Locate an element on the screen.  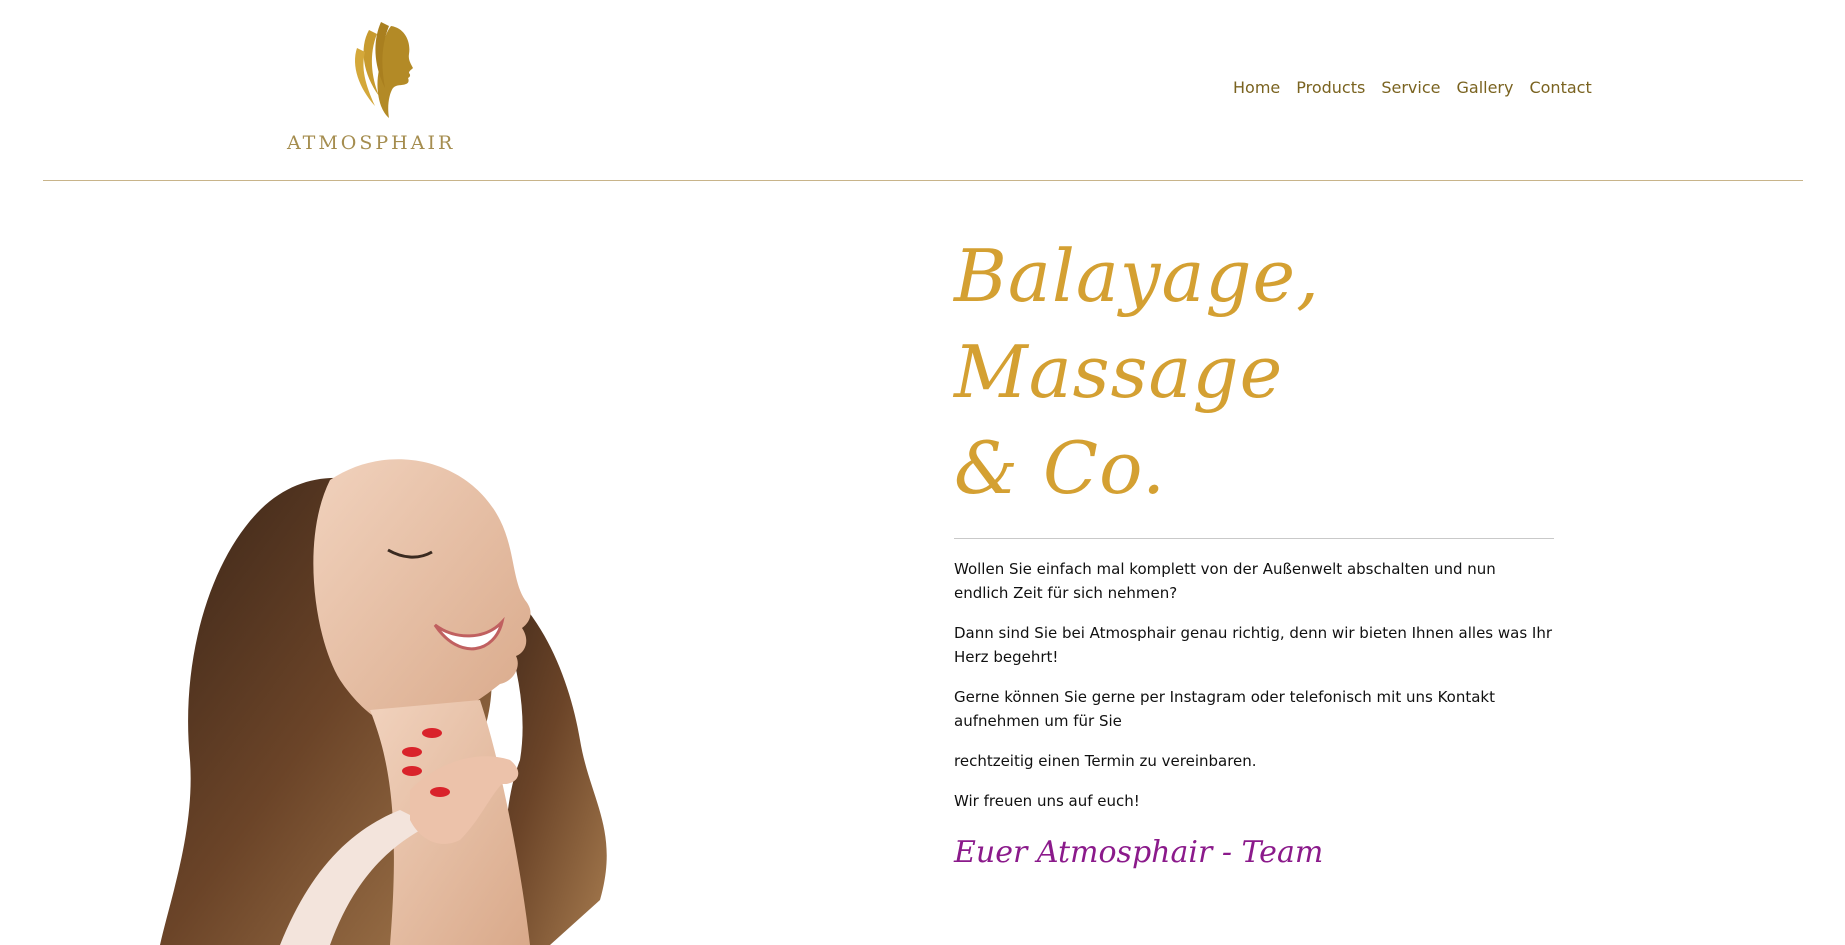
nav-contact: Contact is located at coordinates (1560, 87).